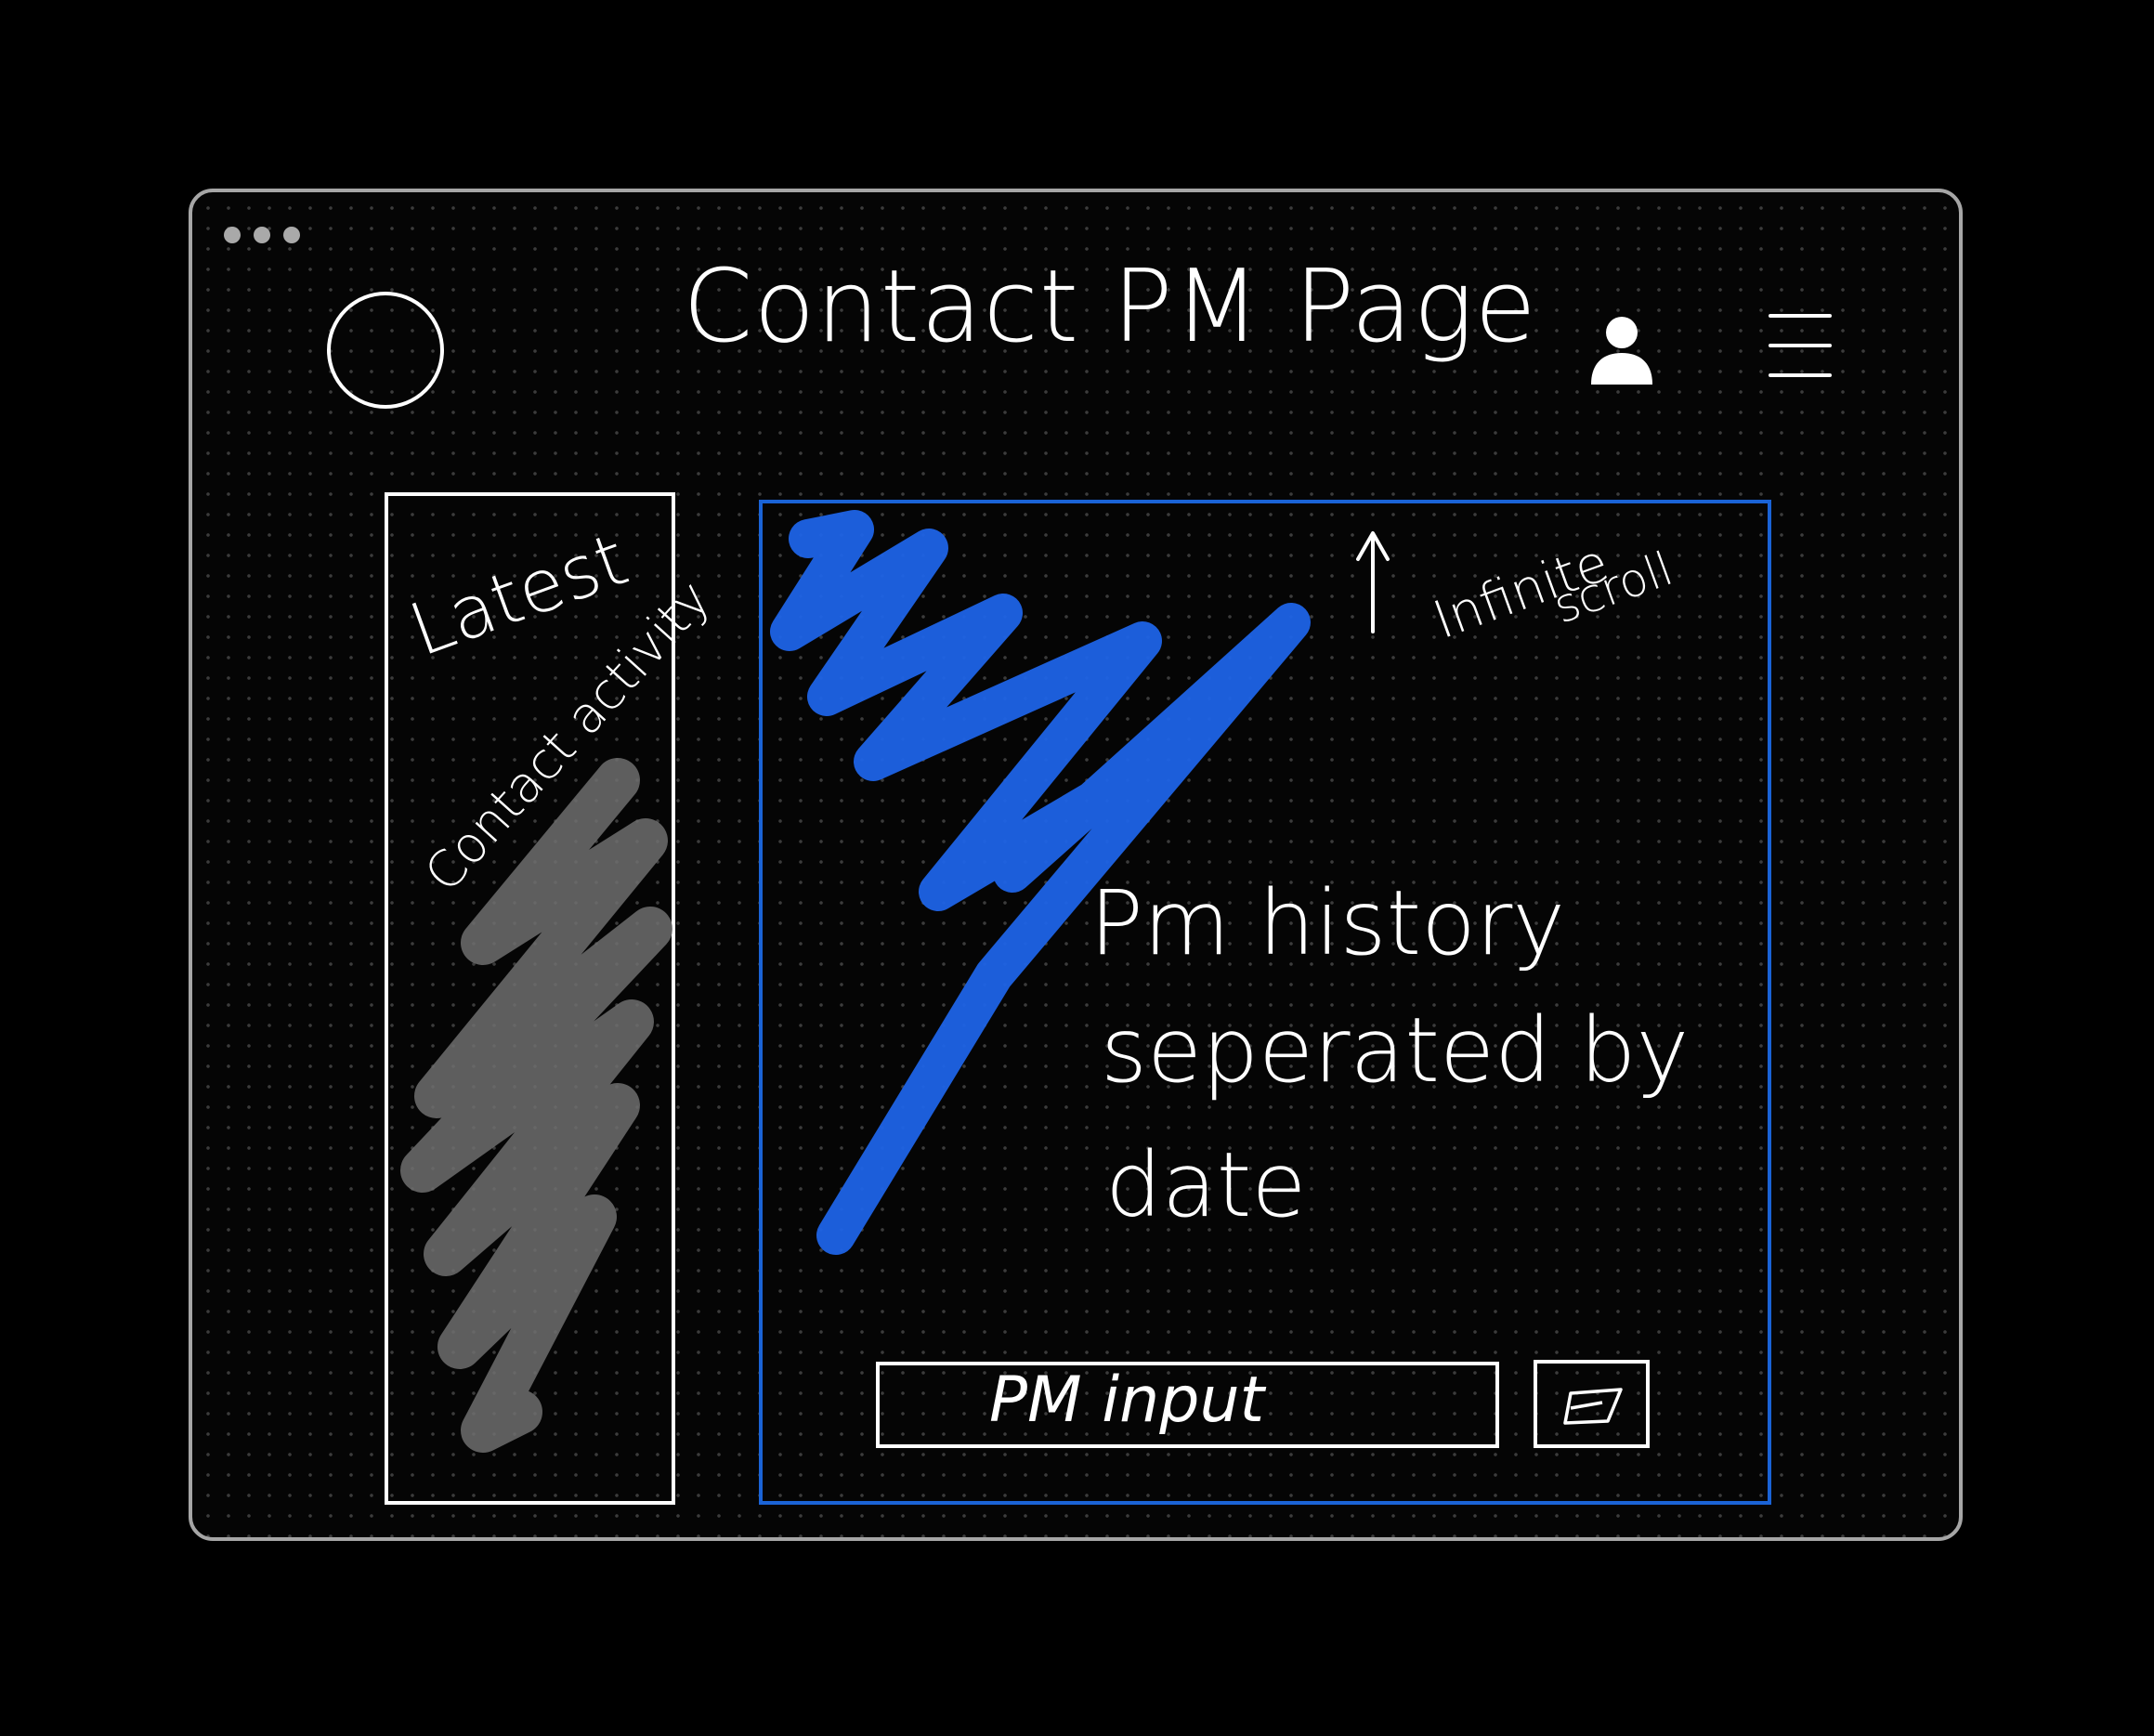 The image size is (2154, 1736). What do you see at coordinates (1373, 582) in the screenshot?
I see `arrow-up-icon` at bounding box center [1373, 582].